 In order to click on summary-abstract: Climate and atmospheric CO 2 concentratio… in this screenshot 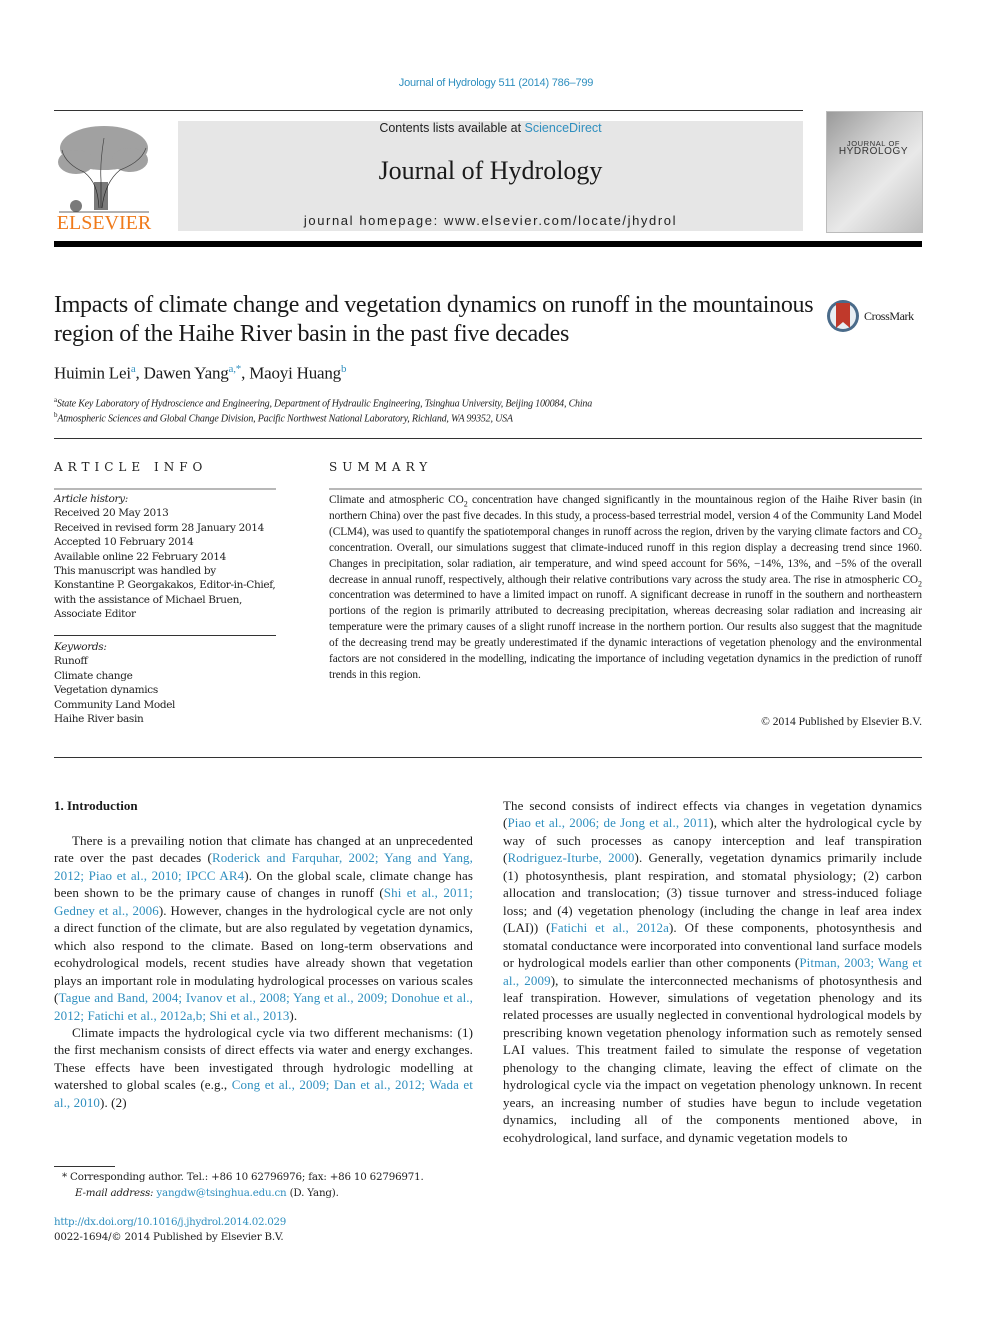, I will do `click(625, 588)`.